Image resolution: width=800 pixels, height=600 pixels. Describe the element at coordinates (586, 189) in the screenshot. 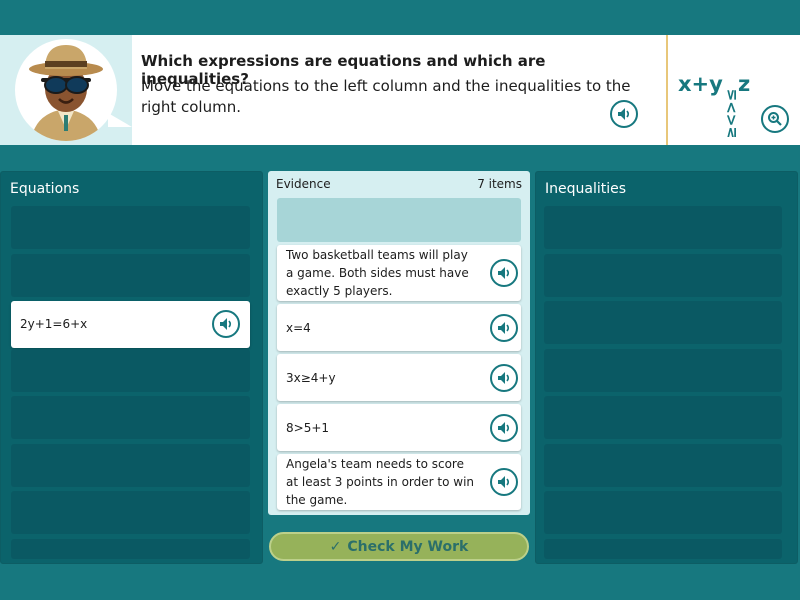

I see `inequalities-column-title: Inequalities` at that location.